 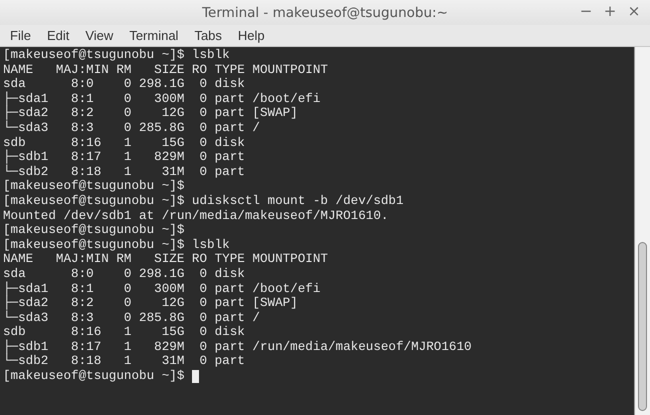 I want to click on terminal-line: [makeuseof@tsugunobu ~]$ udisksctl mount -b /dev/sdb1, so click(x=203, y=201).